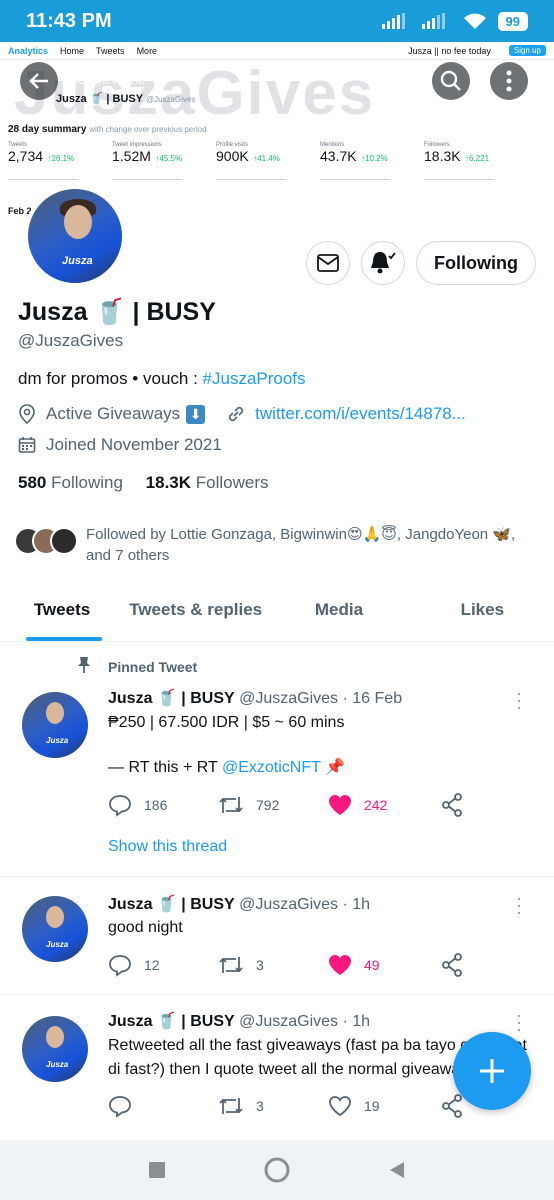 This screenshot has height=1200, width=554. Describe the element at coordinates (28, 50) in the screenshot. I see `analytics-brand: Analytics` at that location.